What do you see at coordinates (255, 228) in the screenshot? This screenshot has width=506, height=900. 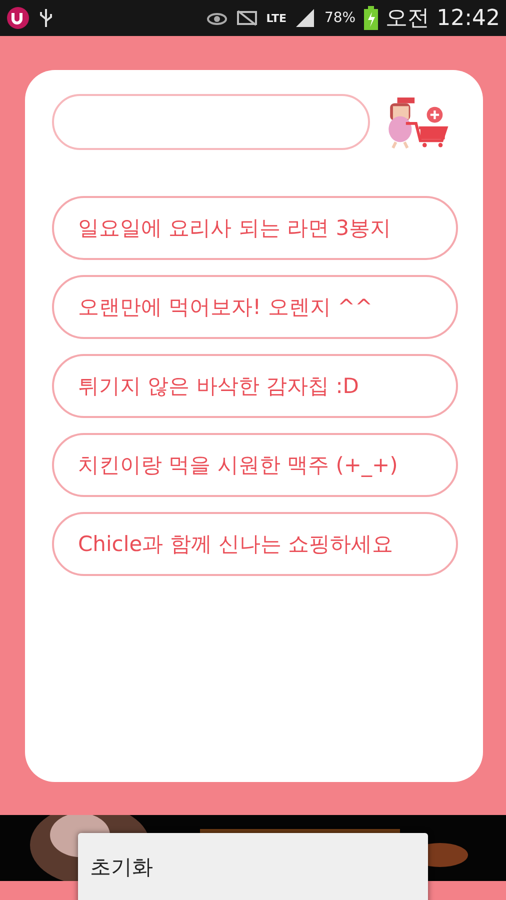 I see `shopping-item: 일요일에 요리사 되는 라면 3봉지` at bounding box center [255, 228].